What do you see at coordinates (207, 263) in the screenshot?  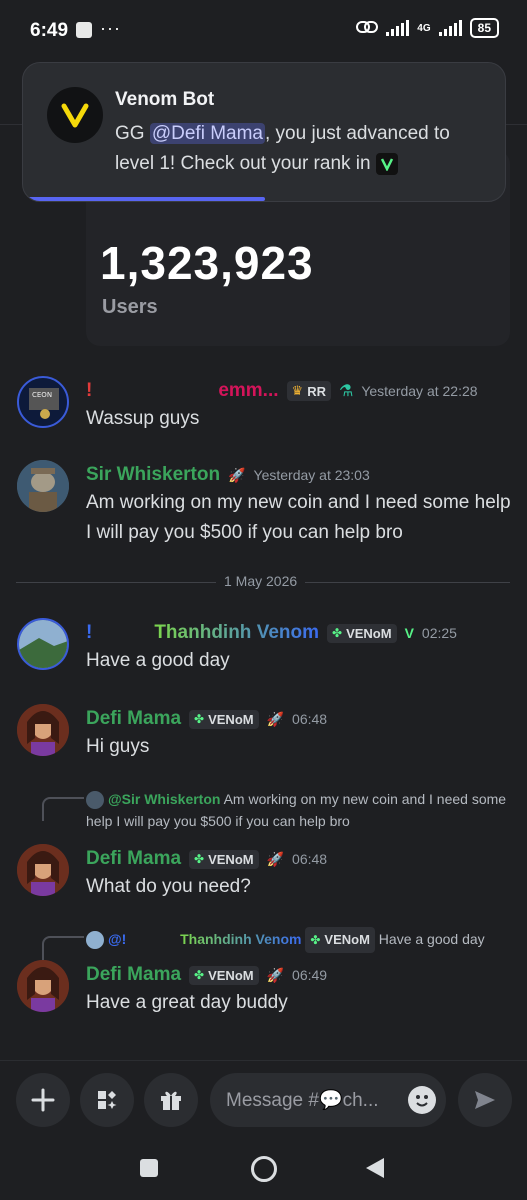 I see `stat-number: 1,323,923` at bounding box center [207, 263].